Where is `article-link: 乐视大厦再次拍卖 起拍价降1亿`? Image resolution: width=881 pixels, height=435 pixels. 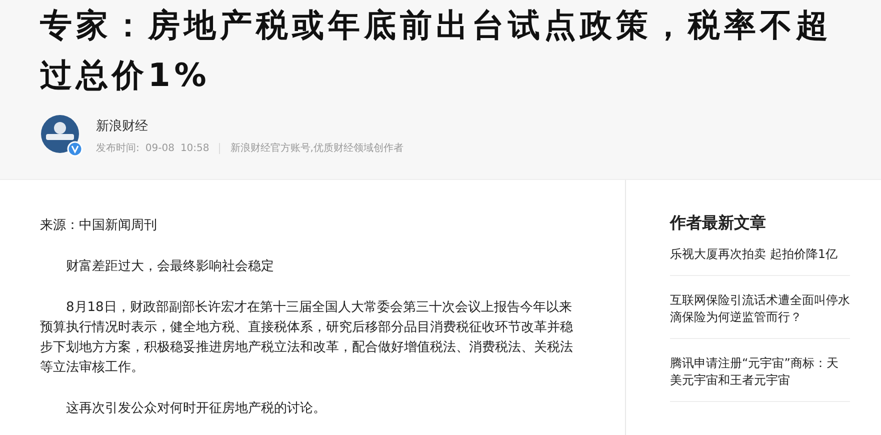 article-link: 乐视大厦再次拍卖 起拍价降1亿 is located at coordinates (760, 261).